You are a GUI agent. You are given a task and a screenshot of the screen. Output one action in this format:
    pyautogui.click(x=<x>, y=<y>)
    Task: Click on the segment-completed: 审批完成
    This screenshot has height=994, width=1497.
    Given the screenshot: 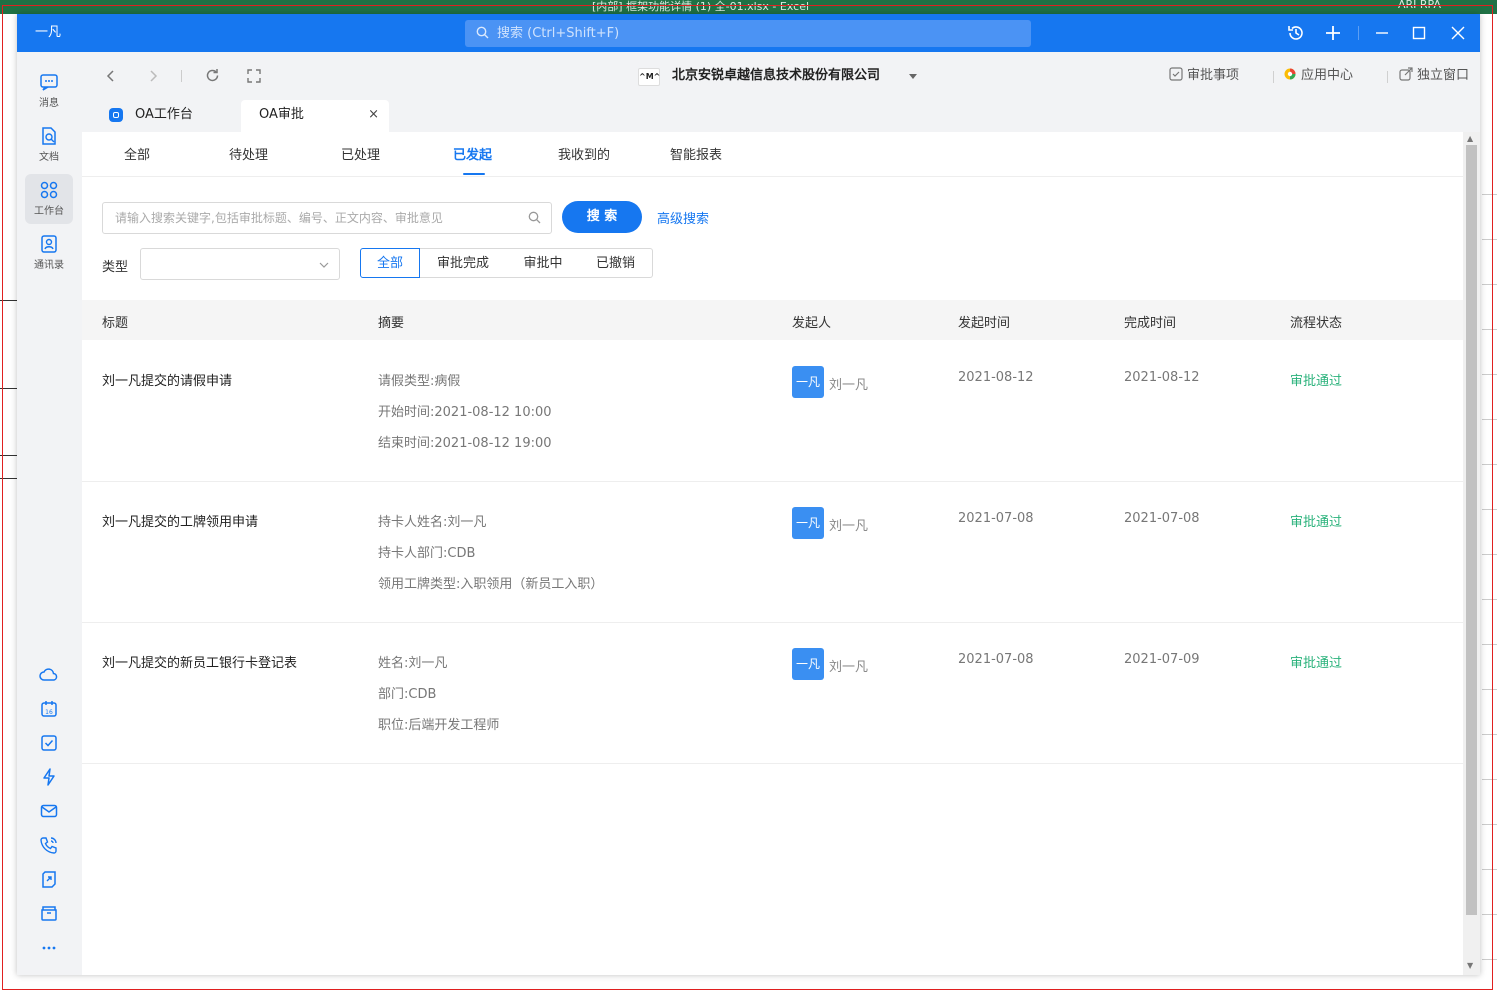 What is the action you would take?
    pyautogui.click(x=463, y=263)
    